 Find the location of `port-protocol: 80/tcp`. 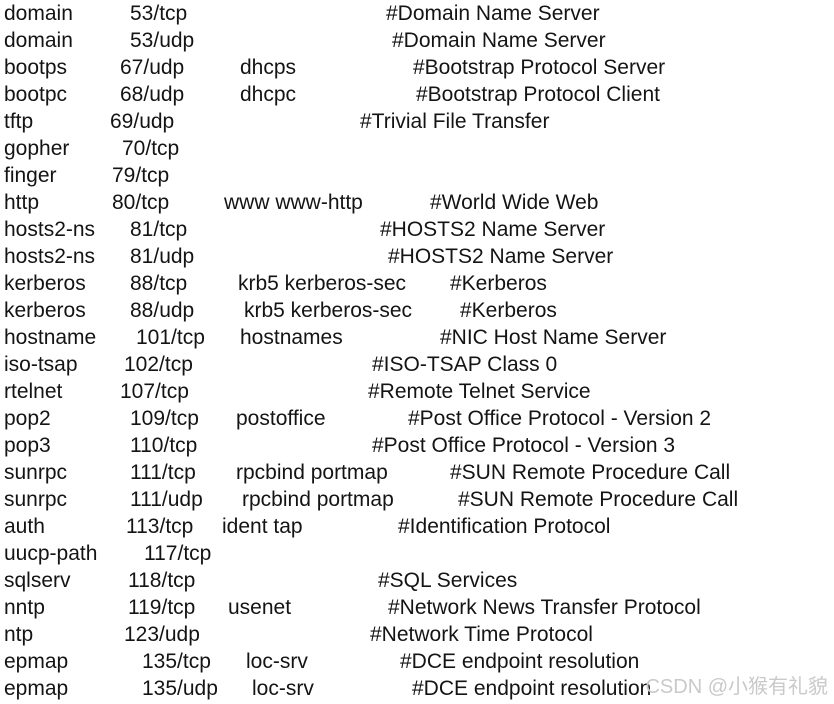

port-protocol: 80/tcp is located at coordinates (141, 202).